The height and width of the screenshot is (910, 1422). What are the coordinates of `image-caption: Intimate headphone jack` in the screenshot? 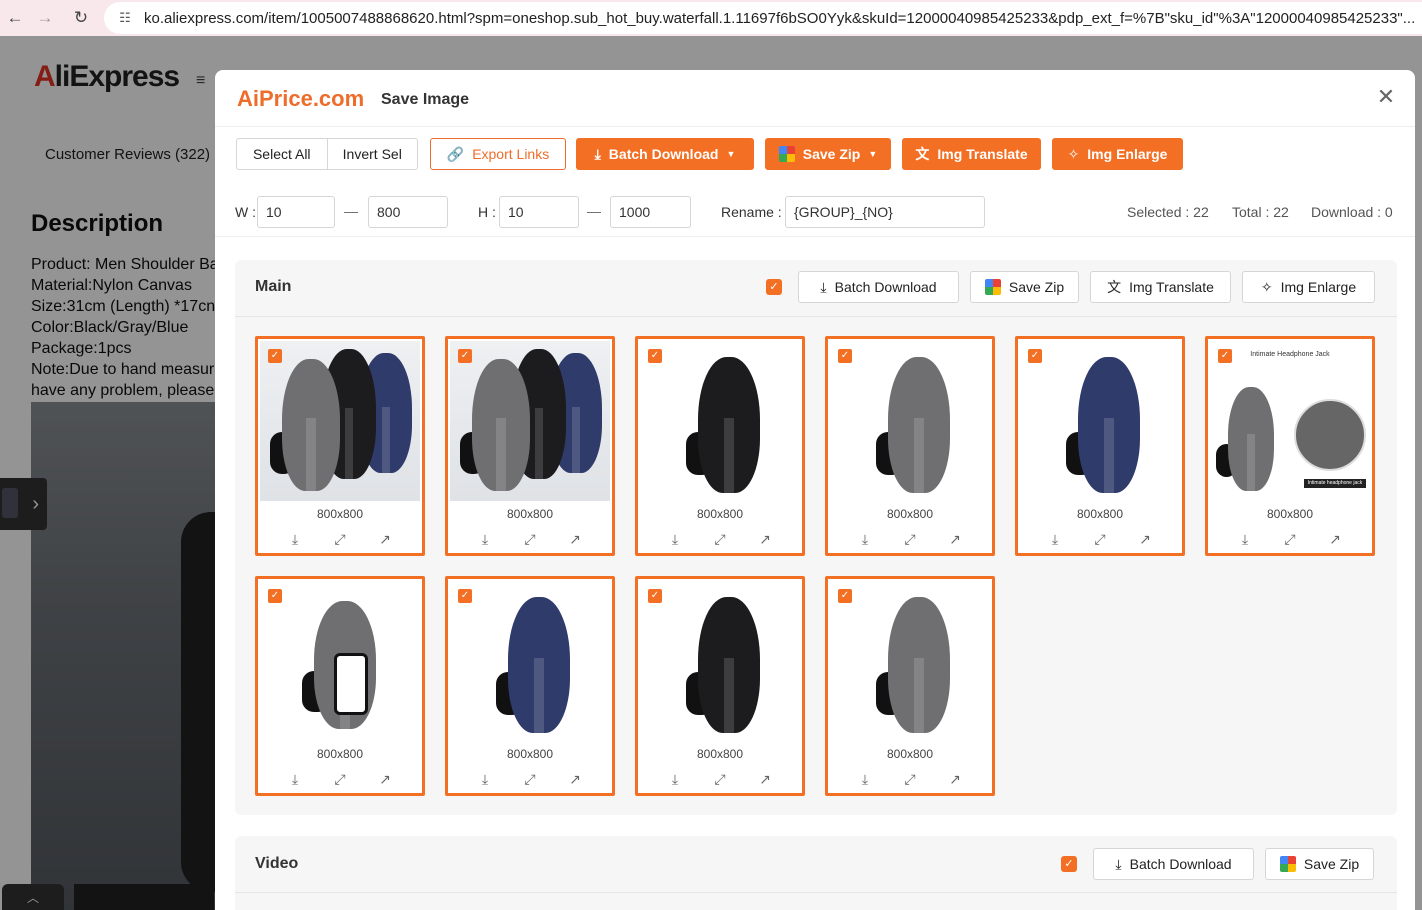 It's located at (1335, 483).